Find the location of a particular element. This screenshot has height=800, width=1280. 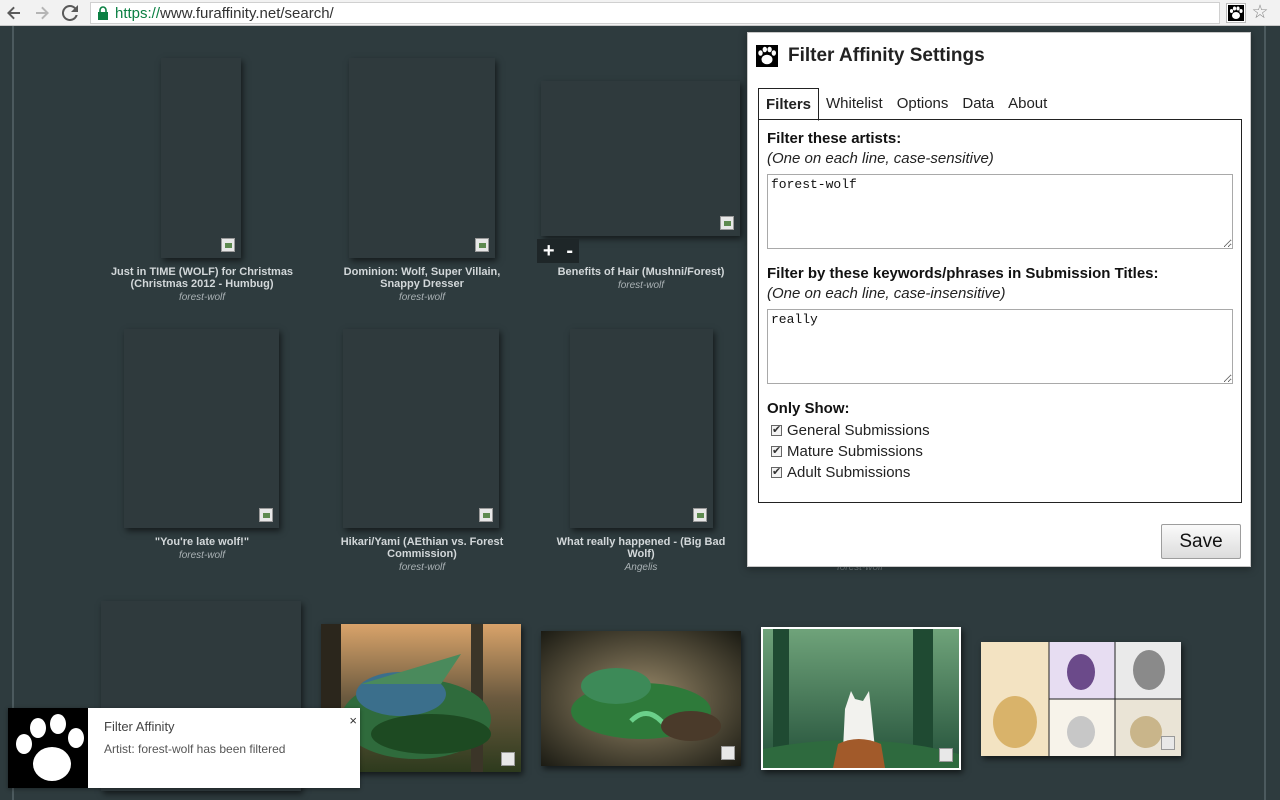

submission-title: Benefits of Hair (Mushni/Forest) is located at coordinates (641, 272).